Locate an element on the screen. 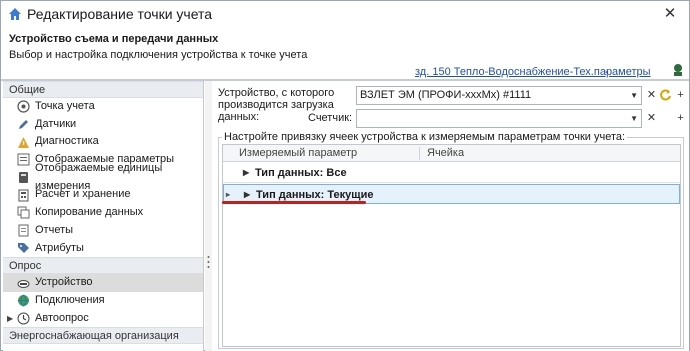  sidebar-item-label: Отчеты is located at coordinates (54, 229).